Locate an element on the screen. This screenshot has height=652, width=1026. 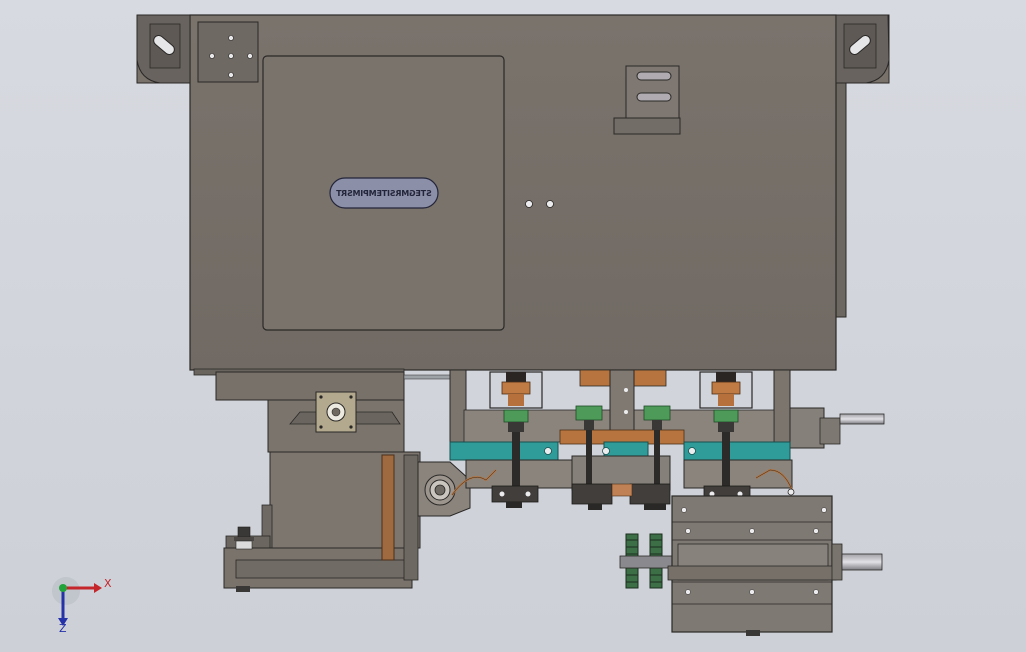
x-axis-label: X is located at coordinates (108, 583).